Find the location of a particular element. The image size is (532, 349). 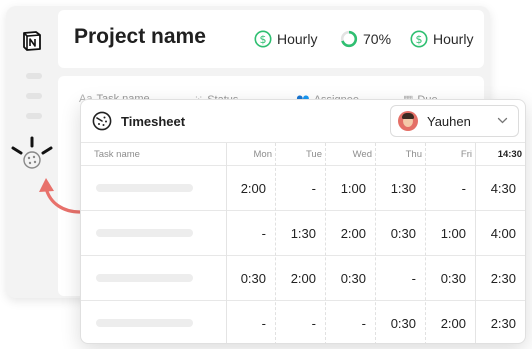

column-header-task-name: Task name is located at coordinates (117, 154).